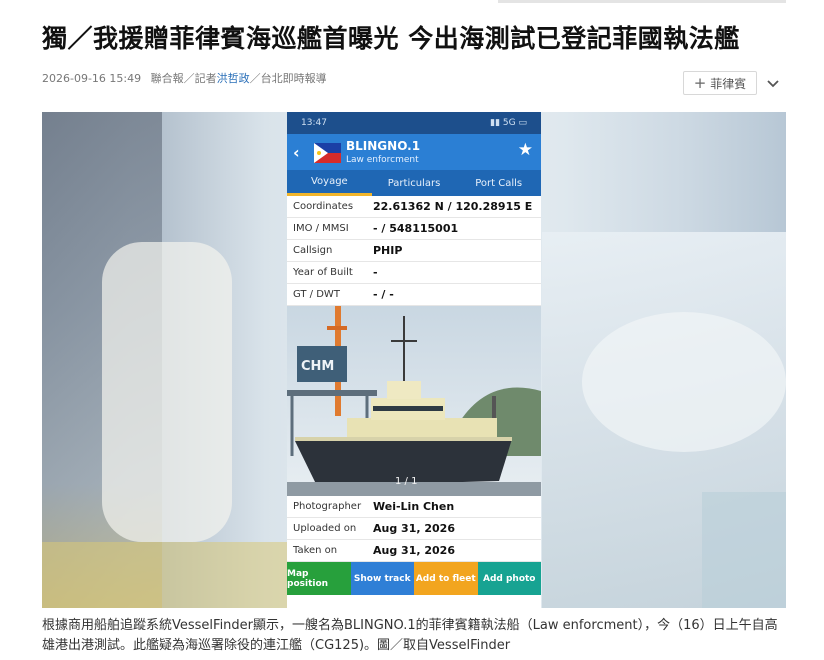  What do you see at coordinates (382, 578) in the screenshot?
I see `show-track-button: Show track` at bounding box center [382, 578].